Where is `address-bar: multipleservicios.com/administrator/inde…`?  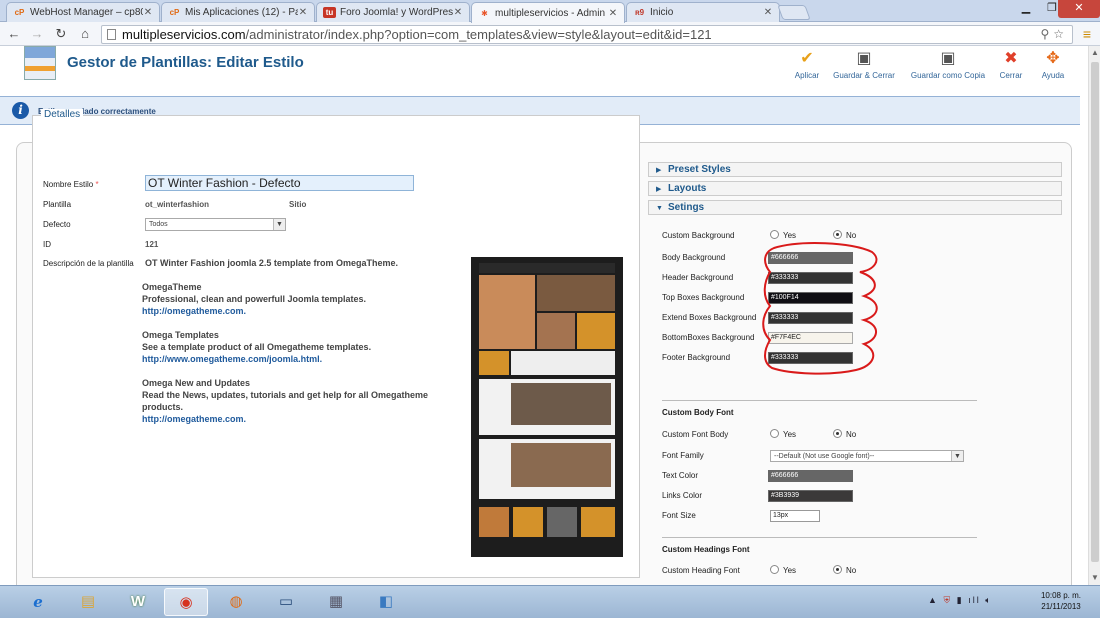 address-bar: multipleservicios.com/administrator/inde… is located at coordinates (587, 34).